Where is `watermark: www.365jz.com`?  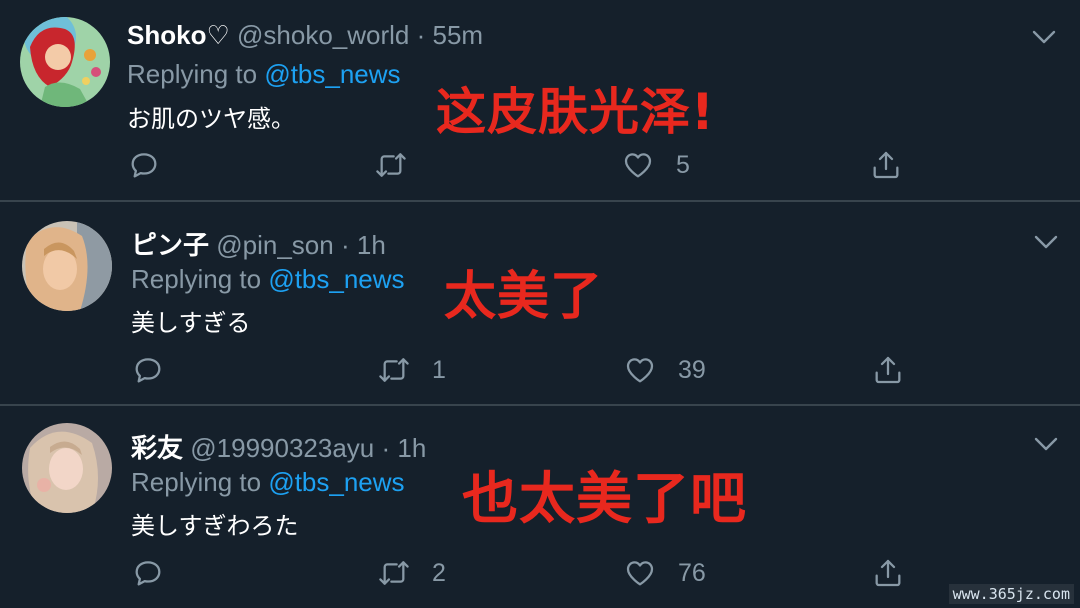
watermark: www.365jz.com is located at coordinates (1011, 594).